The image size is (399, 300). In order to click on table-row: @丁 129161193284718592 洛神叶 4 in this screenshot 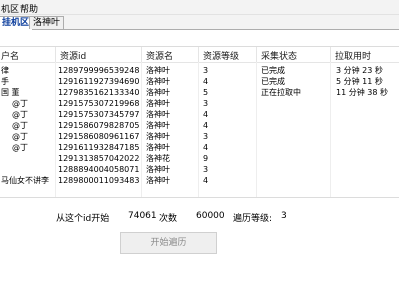, I will do `click(199, 147)`.